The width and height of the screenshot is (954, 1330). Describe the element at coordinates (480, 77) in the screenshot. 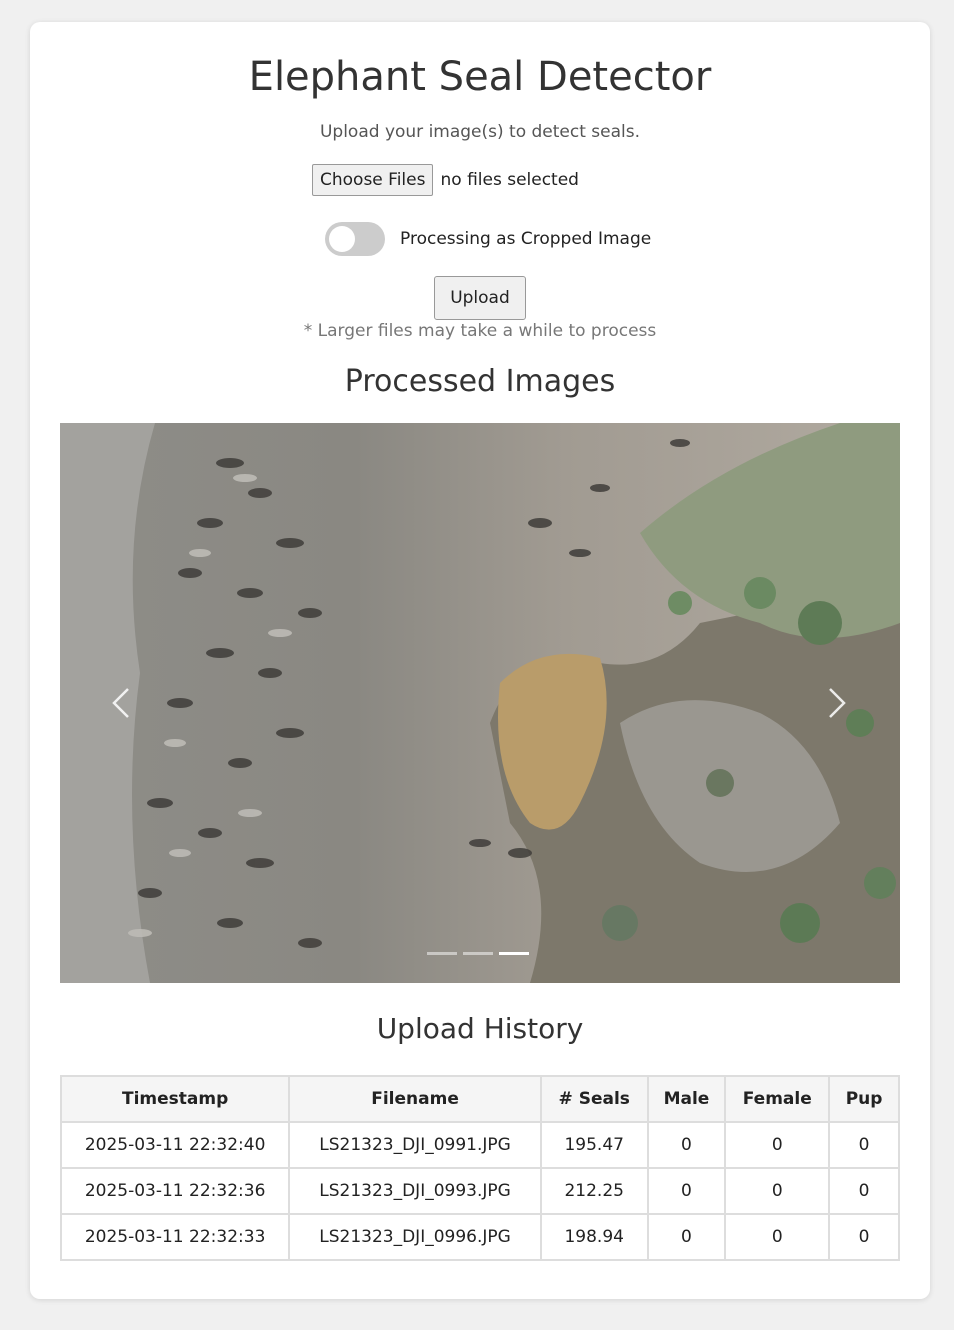

I see `page-title: Elephant Seal Detector` at that location.